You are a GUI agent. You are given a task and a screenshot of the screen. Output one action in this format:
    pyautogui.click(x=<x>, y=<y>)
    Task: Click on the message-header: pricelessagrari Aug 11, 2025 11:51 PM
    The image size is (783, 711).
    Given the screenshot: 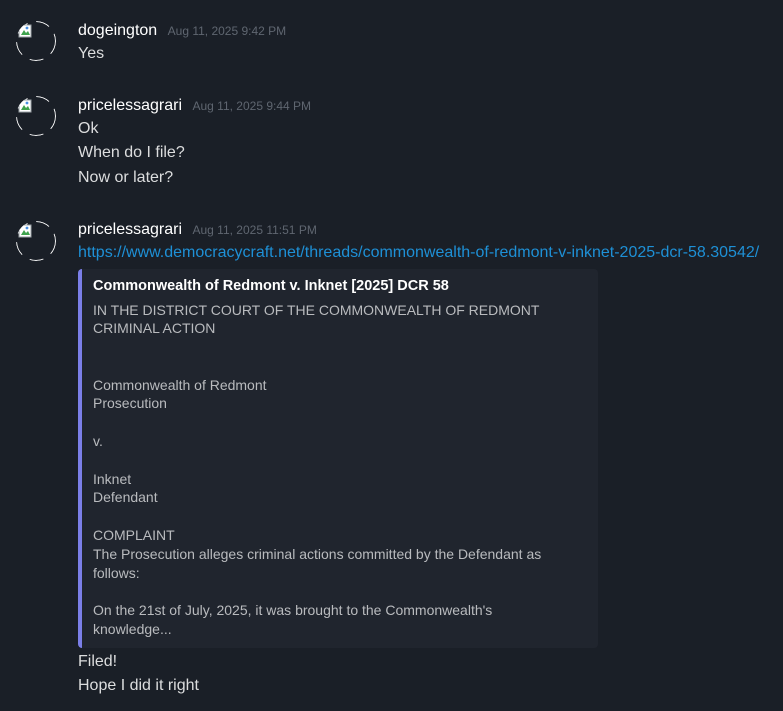 What is the action you would take?
    pyautogui.click(x=197, y=230)
    